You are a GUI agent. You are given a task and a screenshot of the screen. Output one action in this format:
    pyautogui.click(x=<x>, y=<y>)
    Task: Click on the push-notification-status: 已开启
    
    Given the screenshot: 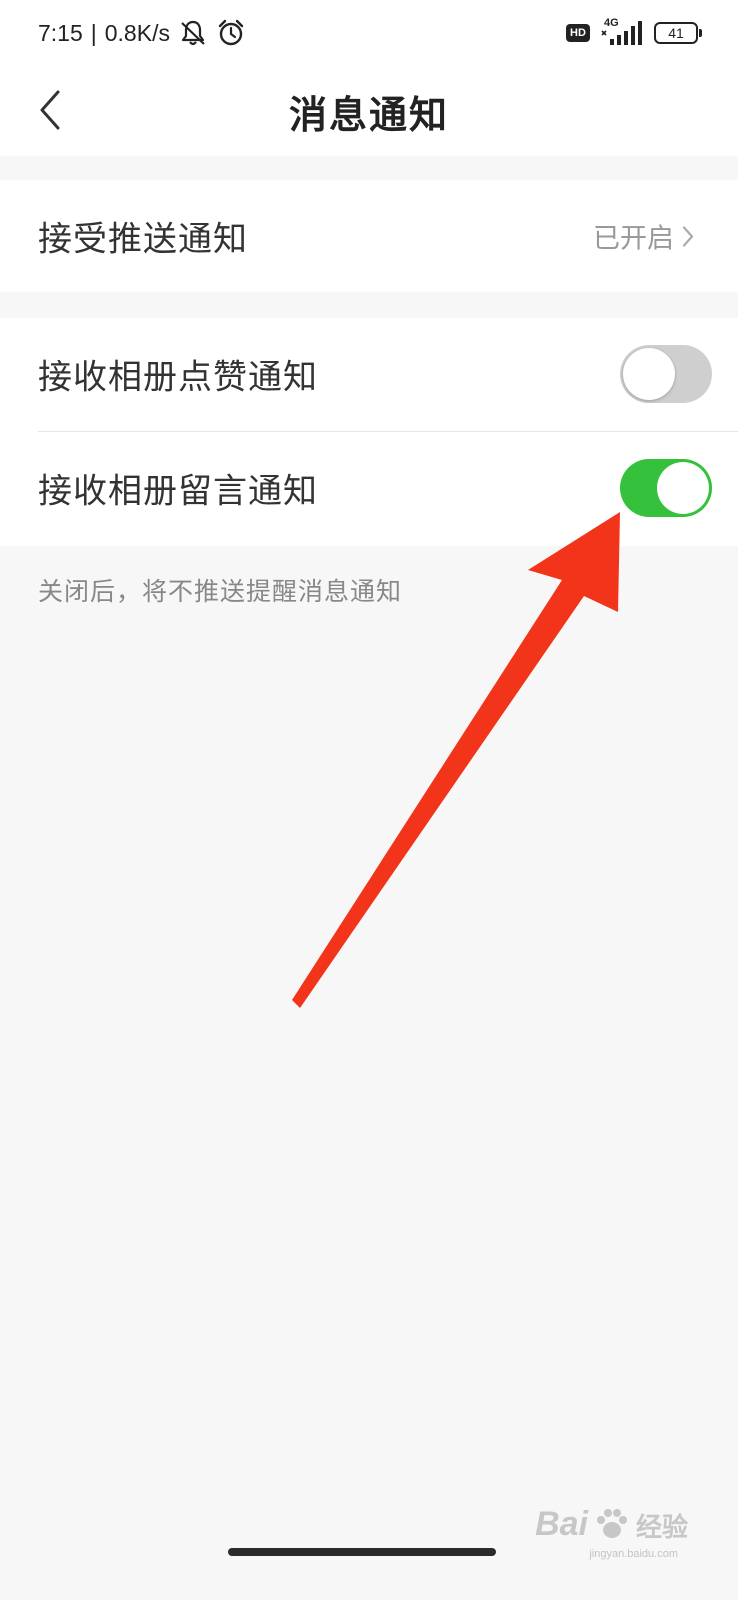 What is the action you would take?
    pyautogui.click(x=644, y=236)
    